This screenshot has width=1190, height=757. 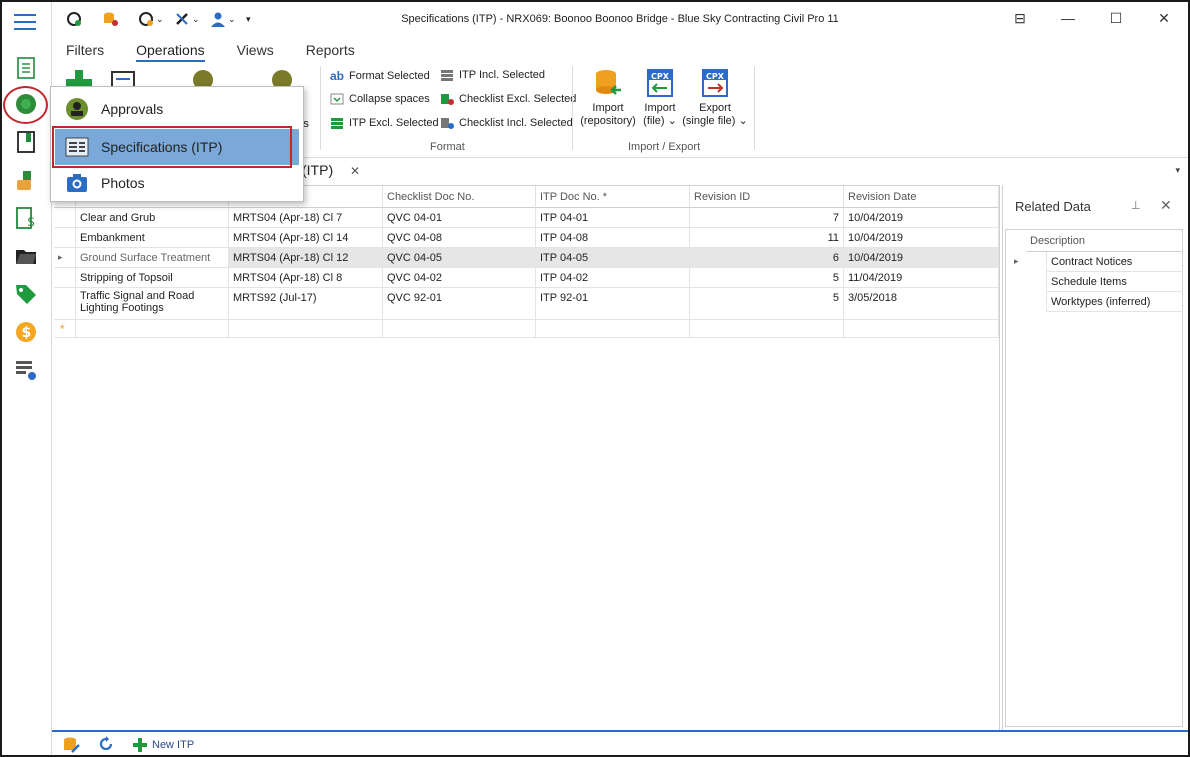 I want to click on grid-cell-r1-c4: 11, so click(x=767, y=238).